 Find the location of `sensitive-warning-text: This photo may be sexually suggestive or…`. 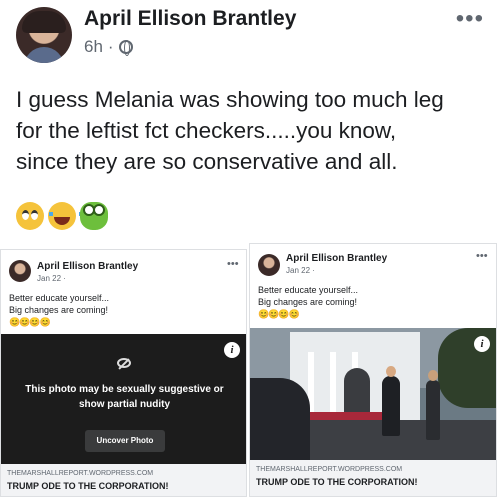

sensitive-warning-text: This photo may be sexually suggestive or… is located at coordinates (124, 397).